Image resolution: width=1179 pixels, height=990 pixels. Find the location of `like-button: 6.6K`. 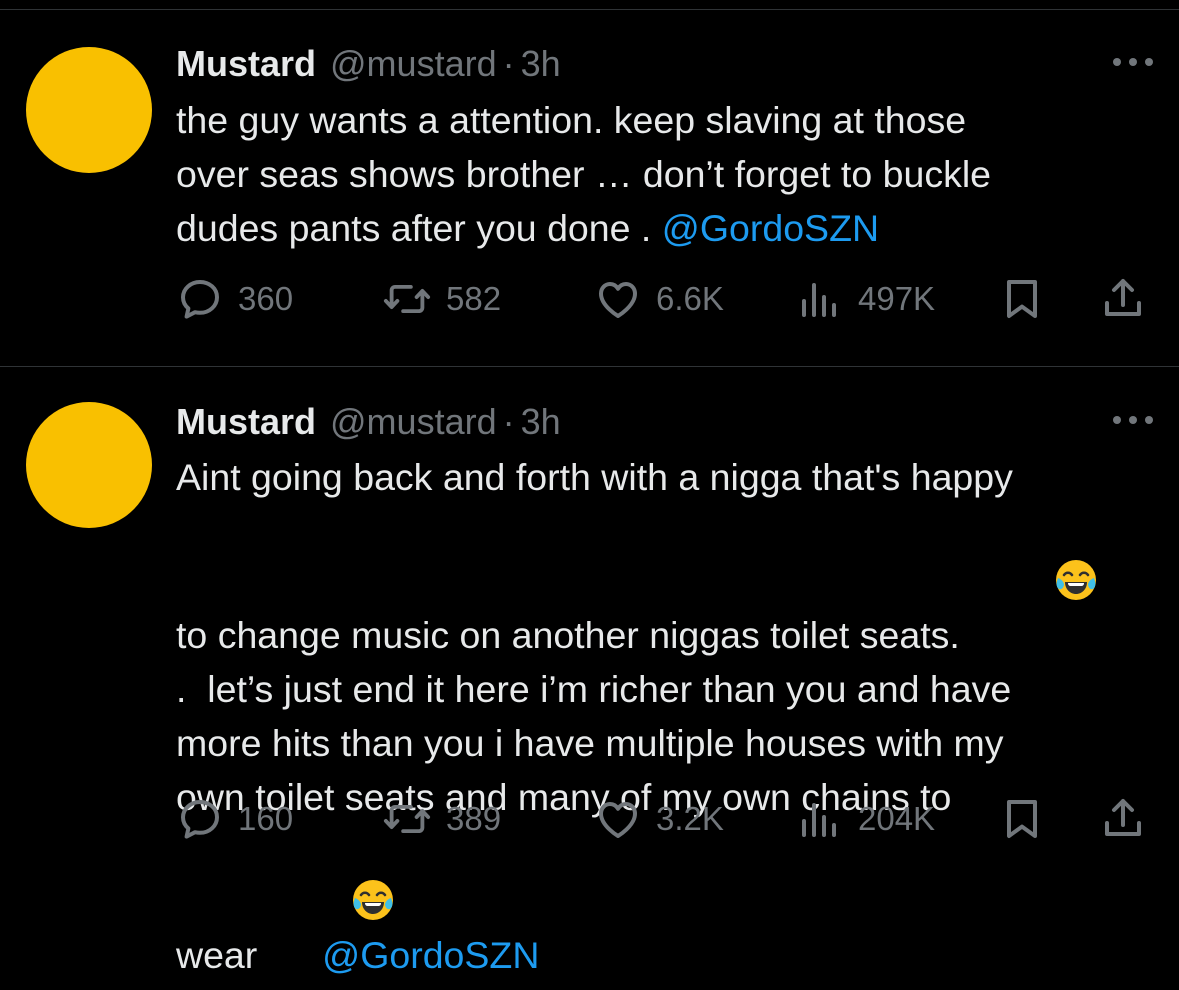

like-button: 6.6K is located at coordinates (659, 299).